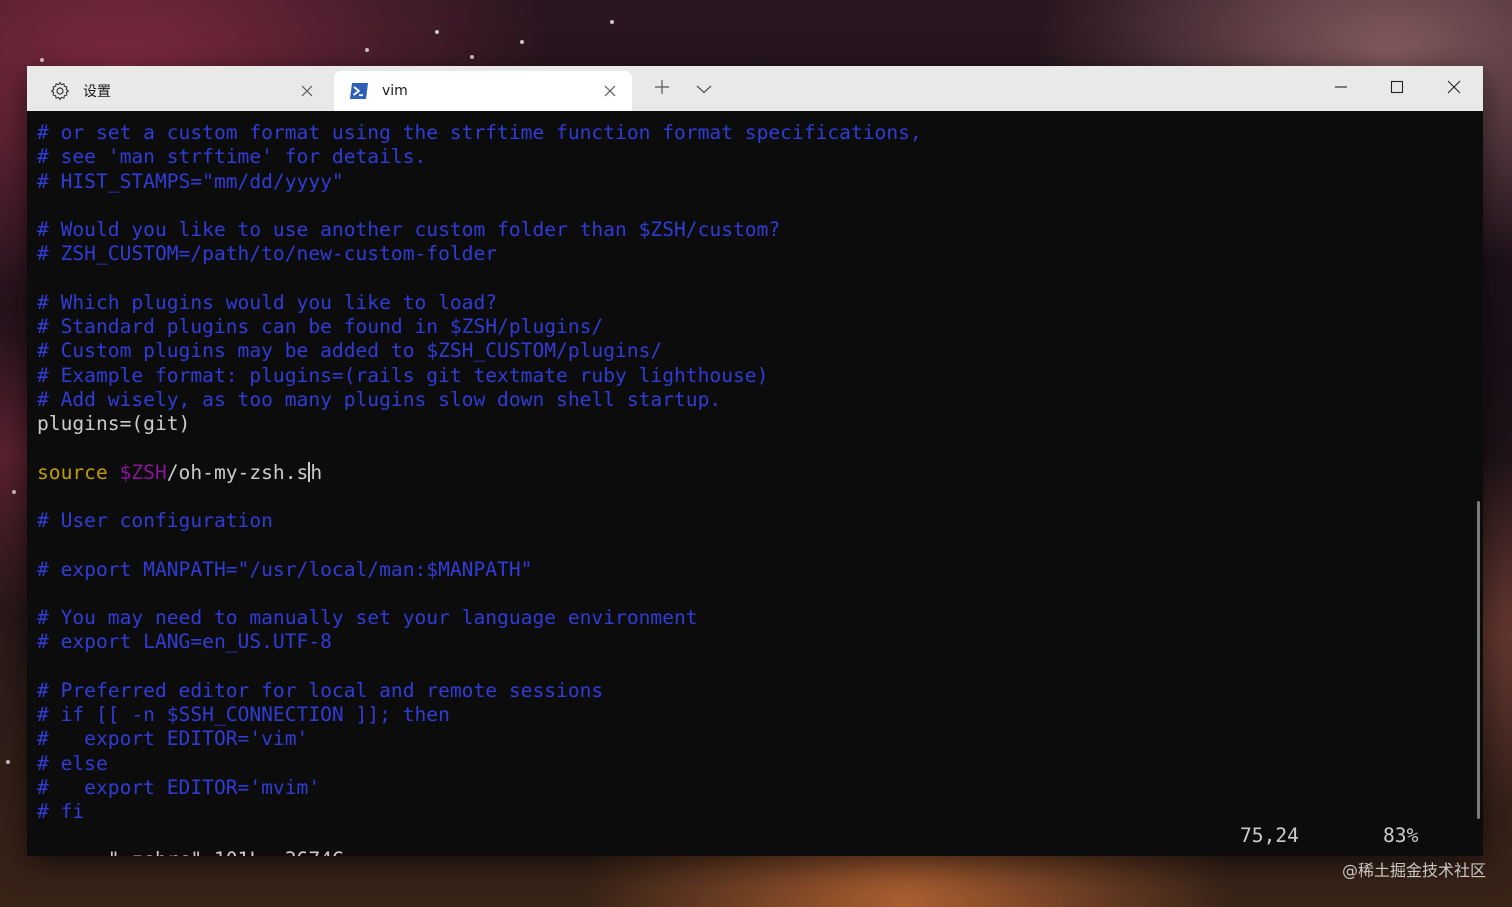 Image resolution: width=1512 pixels, height=907 pixels. I want to click on editor-line: # HIST_STAMPS="mm/dd/yyyy", so click(479, 182).